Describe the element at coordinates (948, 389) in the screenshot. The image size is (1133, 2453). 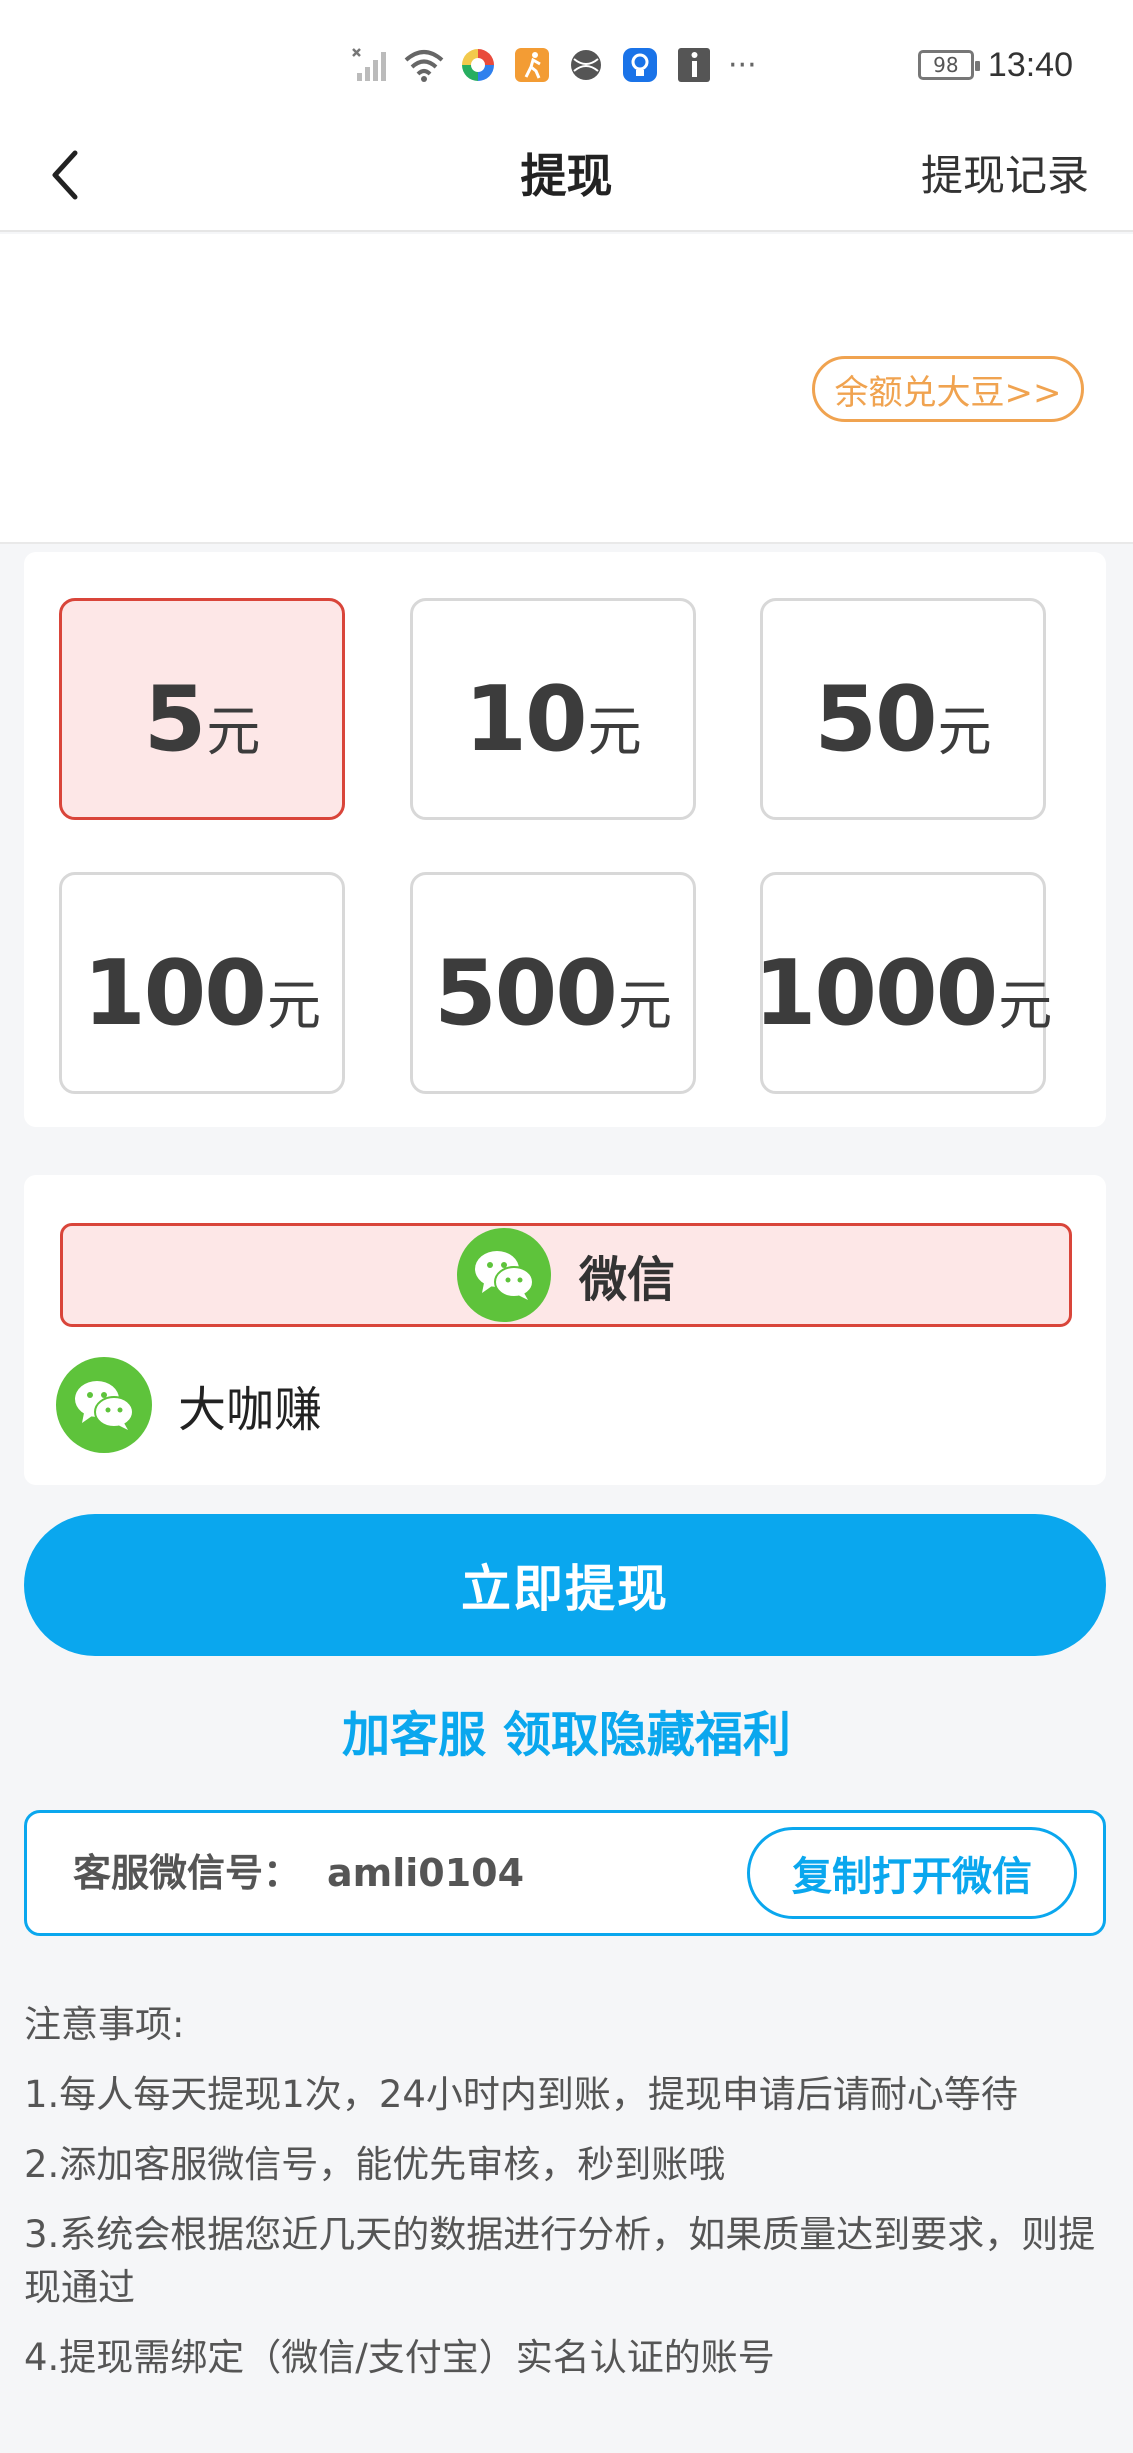
I see `exchange-beans-button: 余额兑大豆>>` at that location.